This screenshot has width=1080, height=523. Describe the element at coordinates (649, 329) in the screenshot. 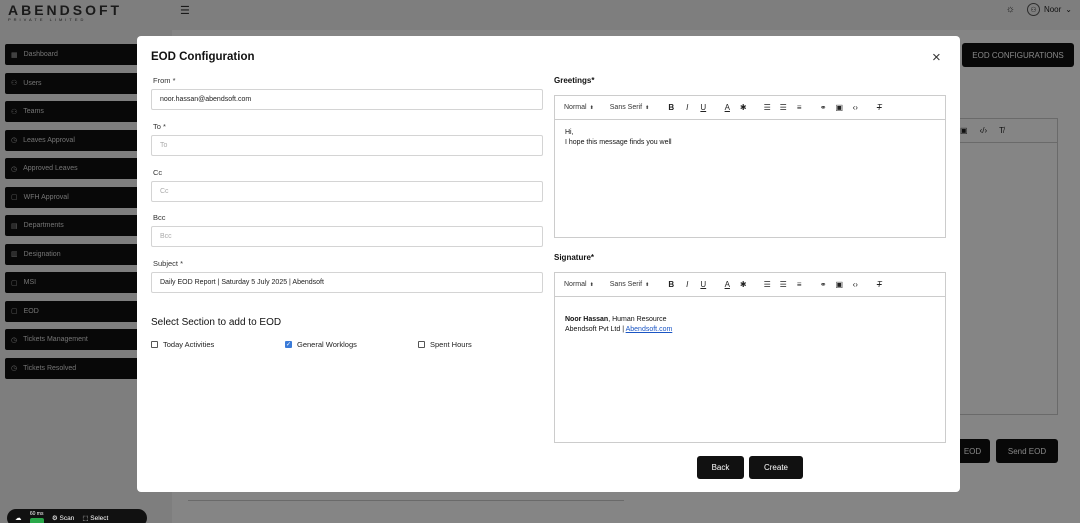

I see `signature-link: Abendsoft.com` at that location.